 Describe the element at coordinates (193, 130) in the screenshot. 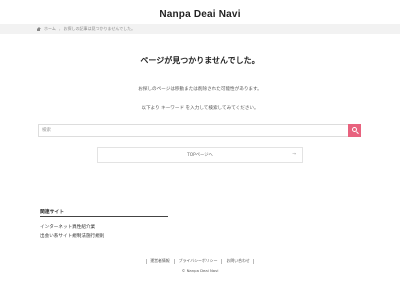

I see `search-input` at that location.